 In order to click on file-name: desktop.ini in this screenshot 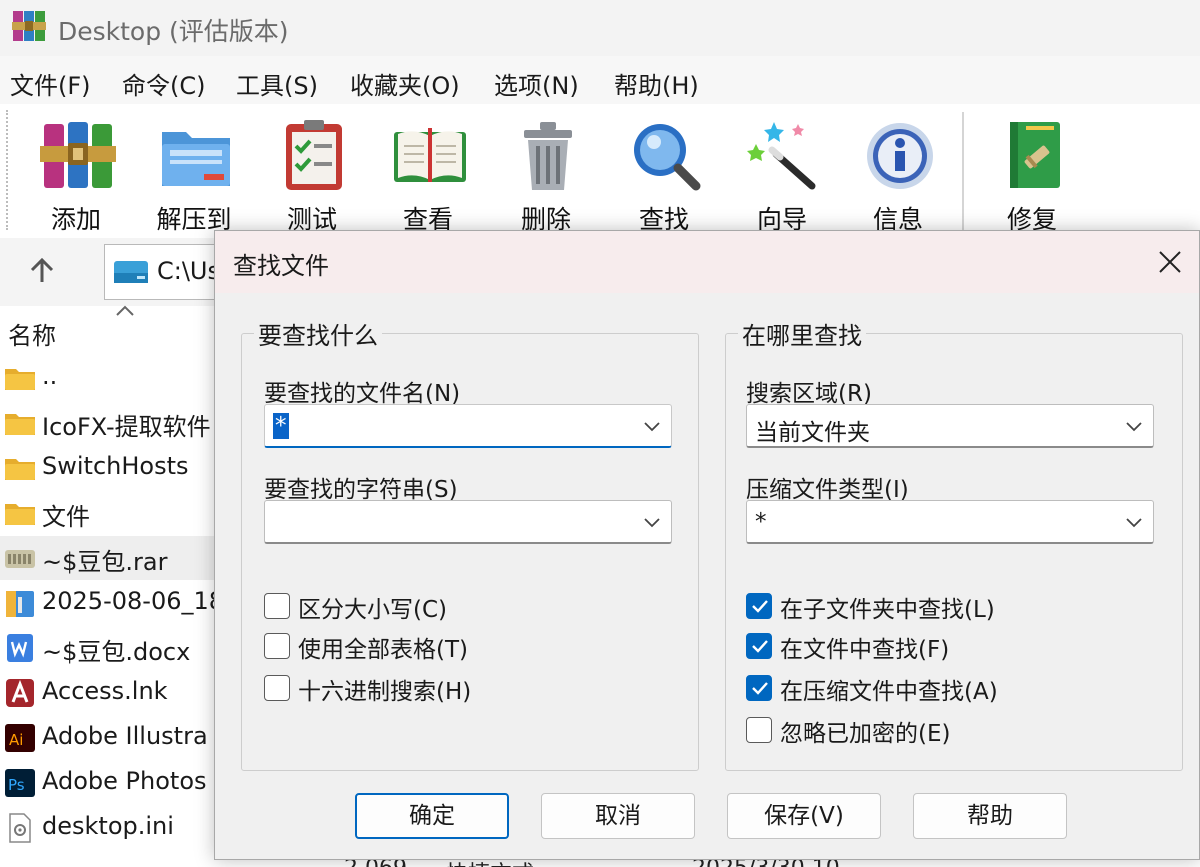, I will do `click(108, 826)`.